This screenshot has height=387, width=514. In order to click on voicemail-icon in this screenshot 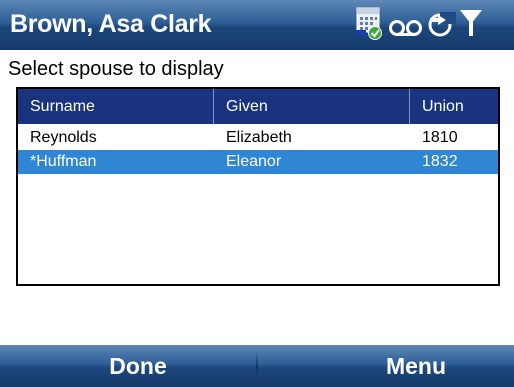, I will do `click(406, 23)`.